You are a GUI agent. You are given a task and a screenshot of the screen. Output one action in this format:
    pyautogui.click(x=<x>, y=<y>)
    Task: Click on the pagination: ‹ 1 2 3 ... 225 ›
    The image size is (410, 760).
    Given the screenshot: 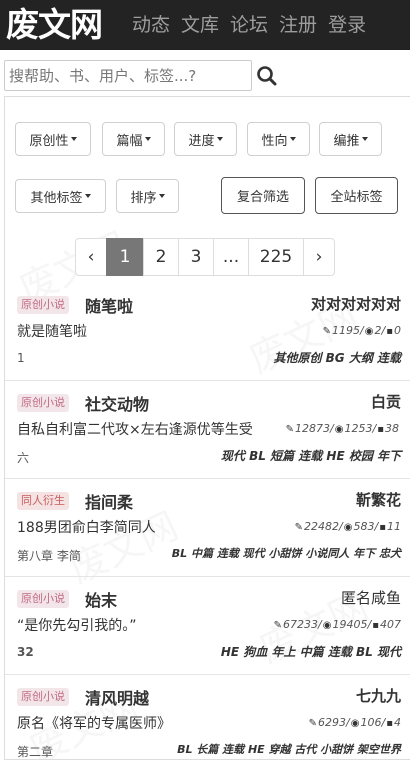 What is the action you would take?
    pyautogui.click(x=205, y=257)
    